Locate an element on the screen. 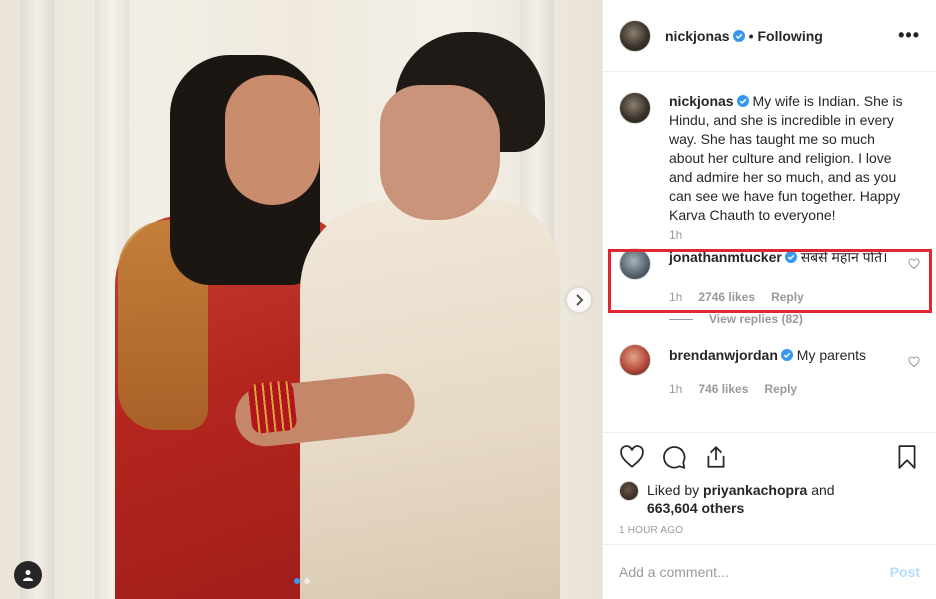  caption-time: 1h is located at coordinates (675, 235).